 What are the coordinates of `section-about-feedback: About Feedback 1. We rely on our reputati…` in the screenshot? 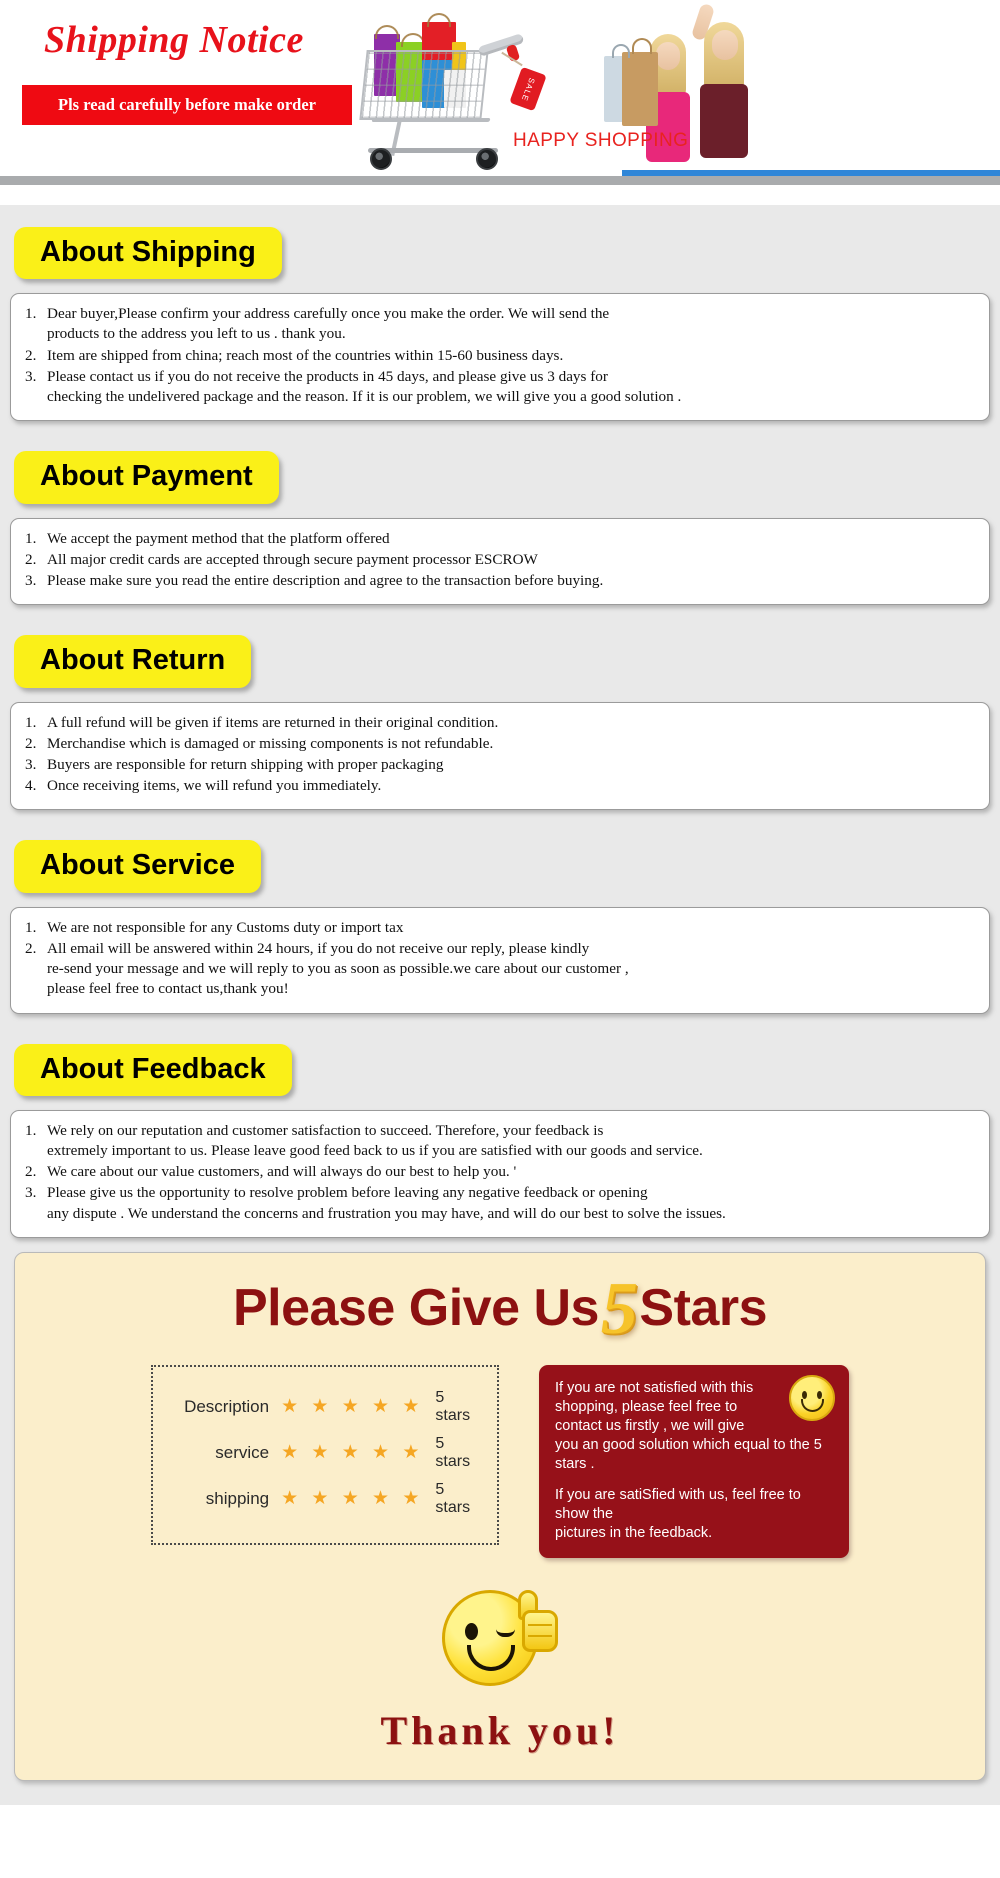 It's located at (500, 1130).